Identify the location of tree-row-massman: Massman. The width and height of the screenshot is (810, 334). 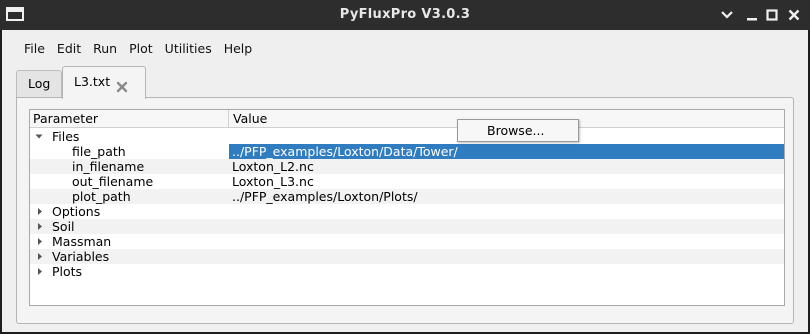
(407, 241).